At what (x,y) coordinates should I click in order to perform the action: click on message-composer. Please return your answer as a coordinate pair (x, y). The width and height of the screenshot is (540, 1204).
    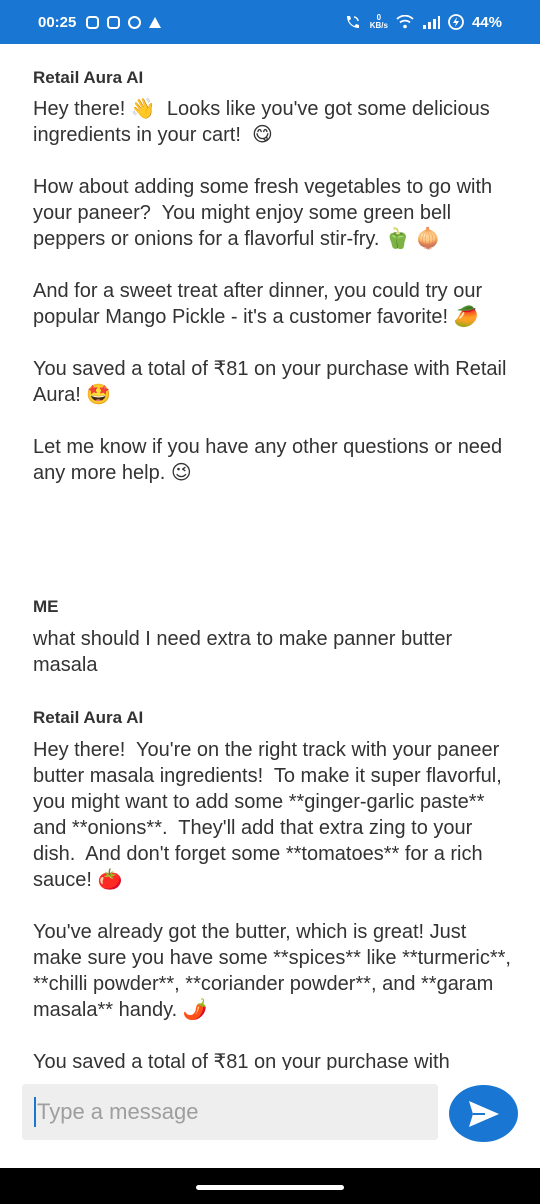
    Looking at the image, I should click on (270, 1119).